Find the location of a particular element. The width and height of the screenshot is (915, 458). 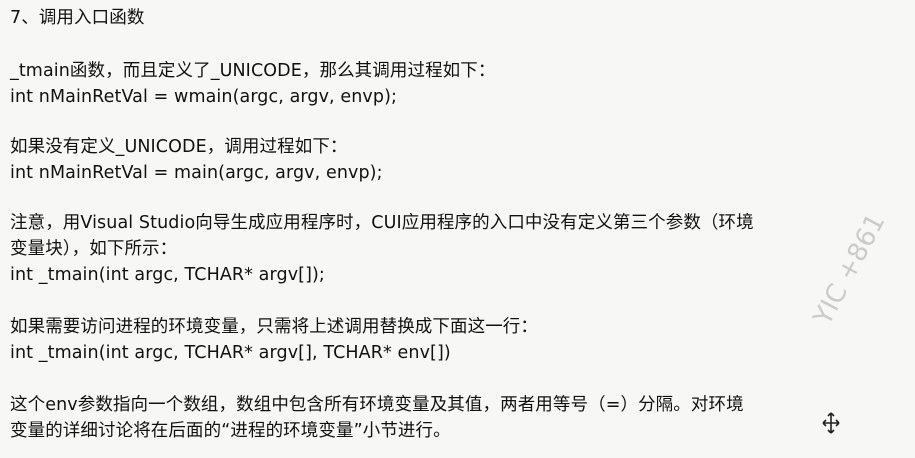

mouse-cursor-icon is located at coordinates (831, 423).